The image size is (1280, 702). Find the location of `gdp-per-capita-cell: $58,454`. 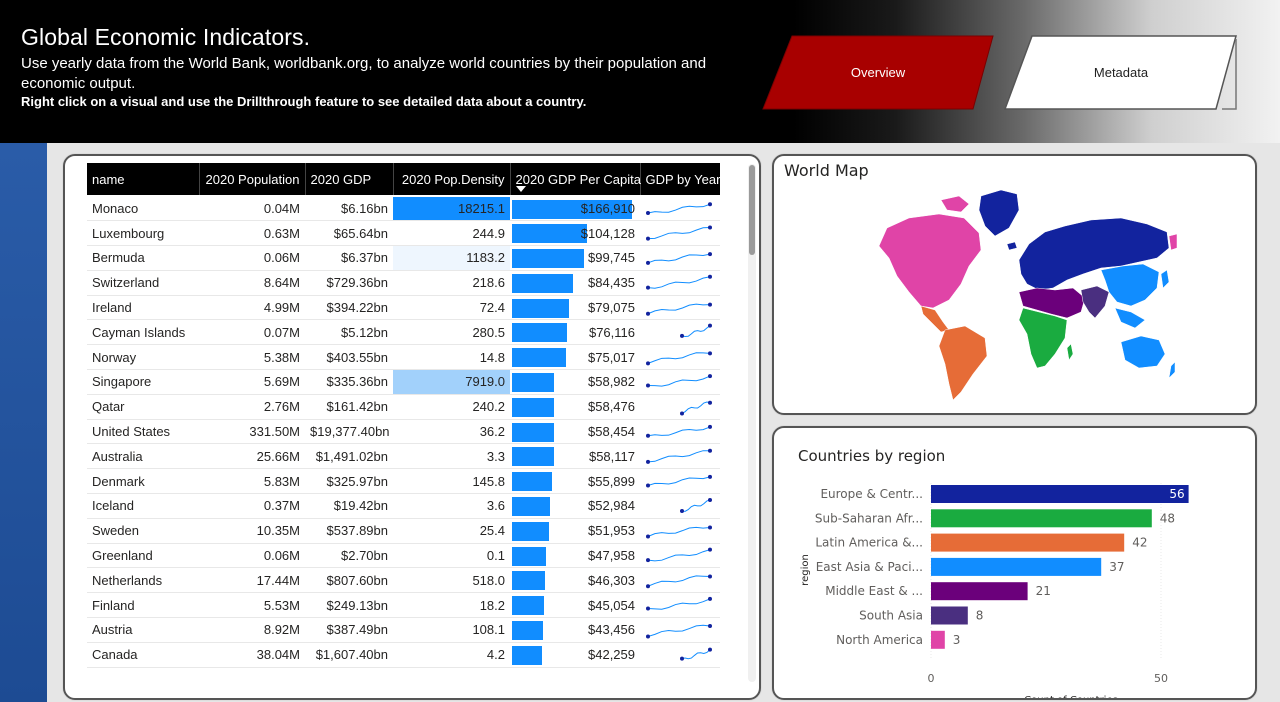

gdp-per-capita-cell: $58,454 is located at coordinates (575, 432).